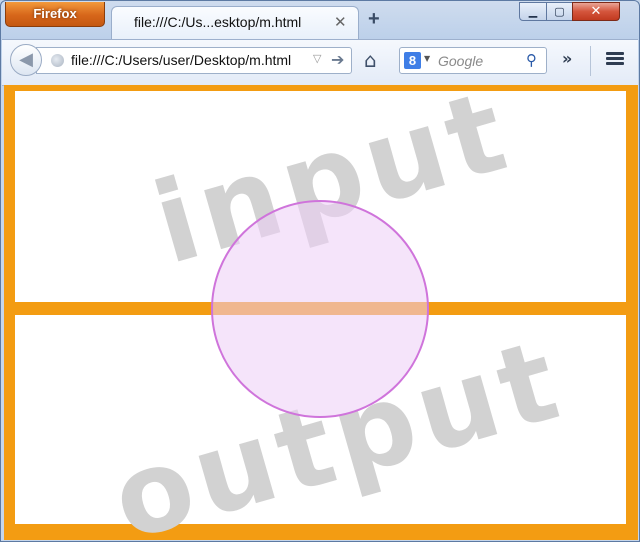  I want to click on home-icon: ⌂, so click(370, 60).